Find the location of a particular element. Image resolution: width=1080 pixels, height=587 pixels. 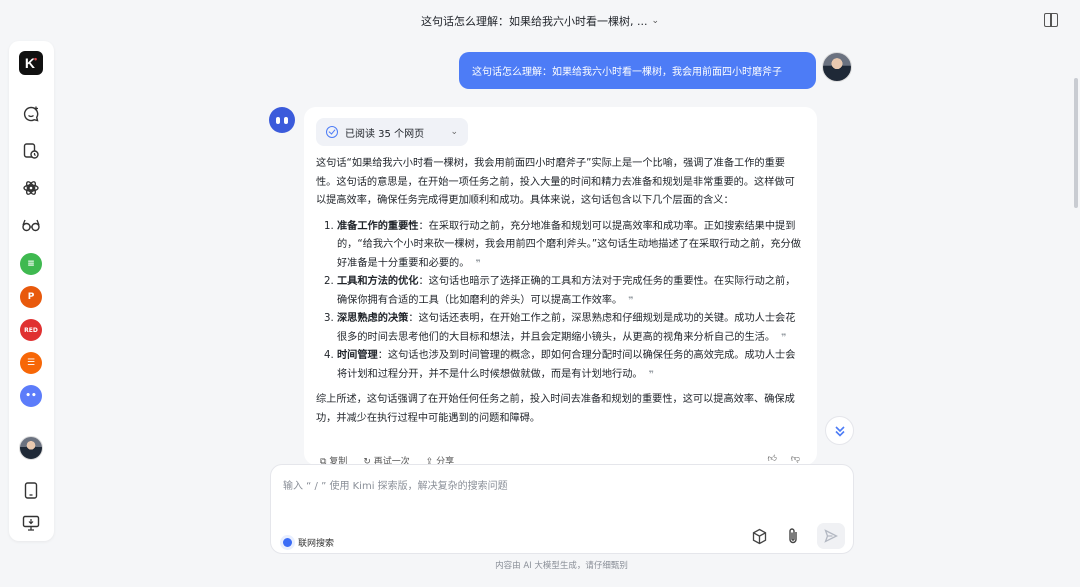

sidebar-panel-icon is located at coordinates (1051, 20).